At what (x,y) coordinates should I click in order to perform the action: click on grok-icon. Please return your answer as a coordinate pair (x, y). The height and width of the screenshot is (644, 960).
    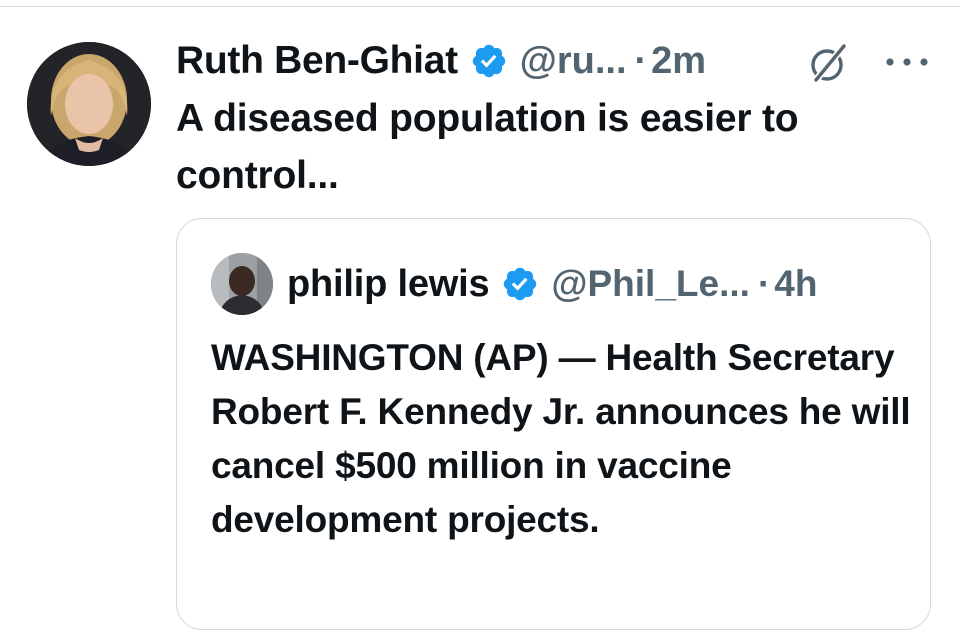
    Looking at the image, I should click on (828, 64).